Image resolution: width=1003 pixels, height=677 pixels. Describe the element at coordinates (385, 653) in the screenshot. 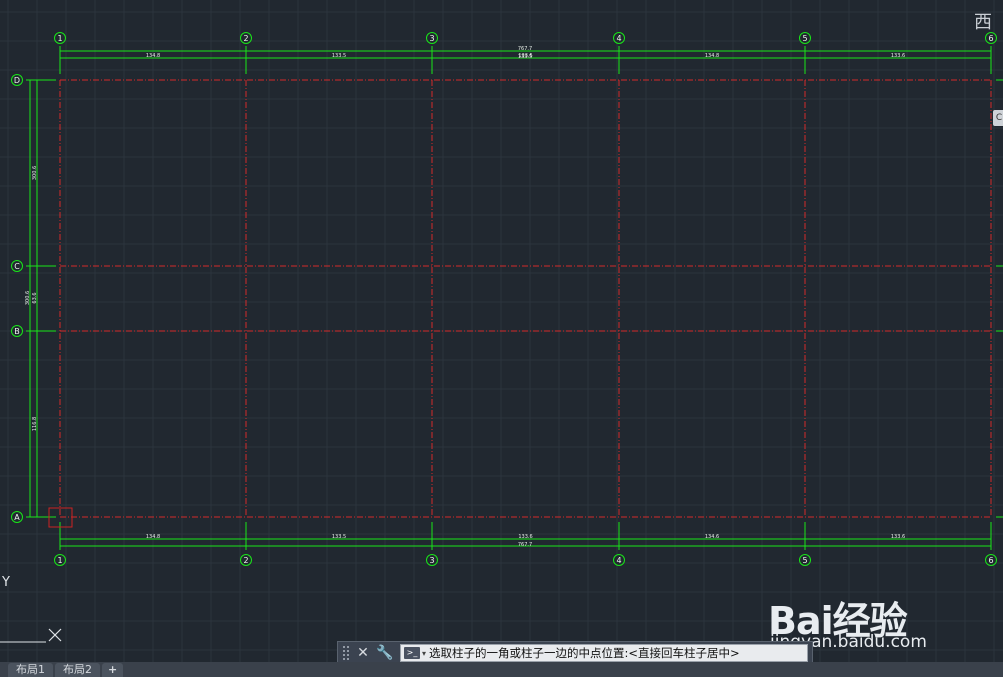

I see `wrench-icon: 🔧` at that location.